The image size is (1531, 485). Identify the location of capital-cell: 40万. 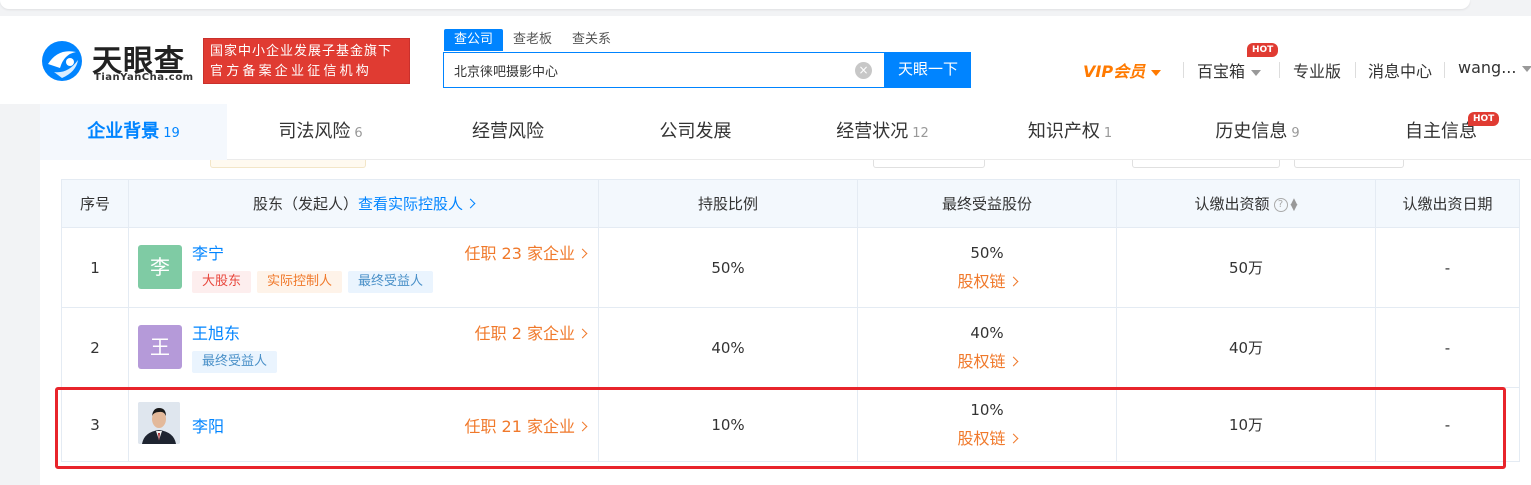
(1246, 347).